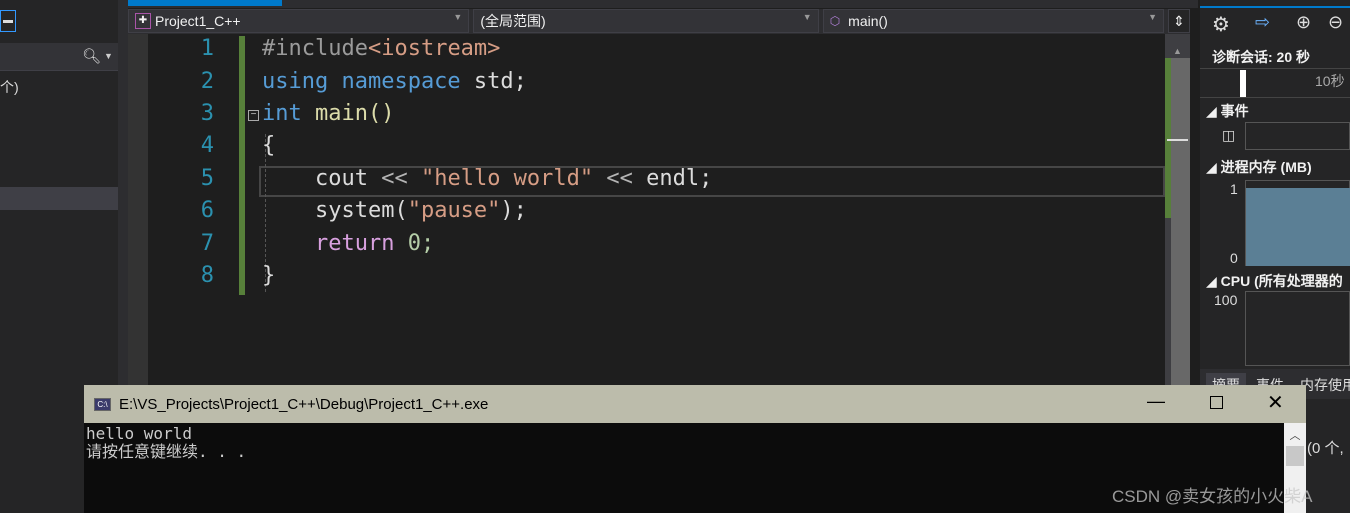 Image resolution: width=1350 pixels, height=513 pixels. Describe the element at coordinates (1216, 402) in the screenshot. I see `maximize-button` at that location.